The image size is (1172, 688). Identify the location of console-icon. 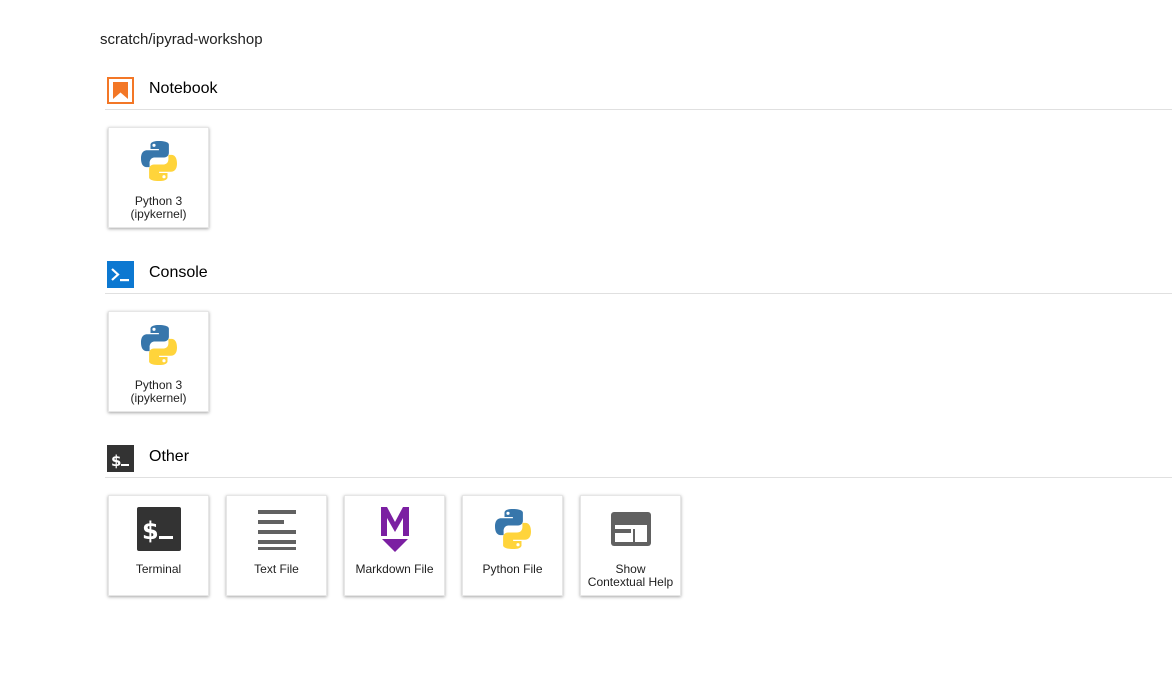
(120, 274).